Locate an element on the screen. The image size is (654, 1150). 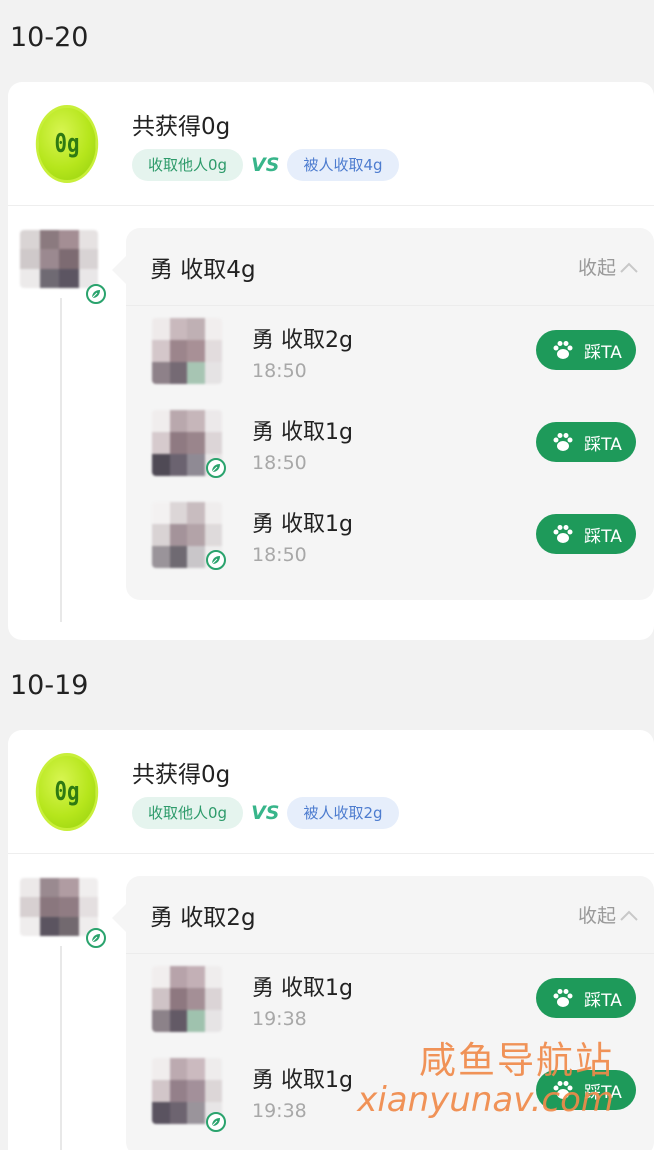
date-header: 10-19 is located at coordinates (49, 685).